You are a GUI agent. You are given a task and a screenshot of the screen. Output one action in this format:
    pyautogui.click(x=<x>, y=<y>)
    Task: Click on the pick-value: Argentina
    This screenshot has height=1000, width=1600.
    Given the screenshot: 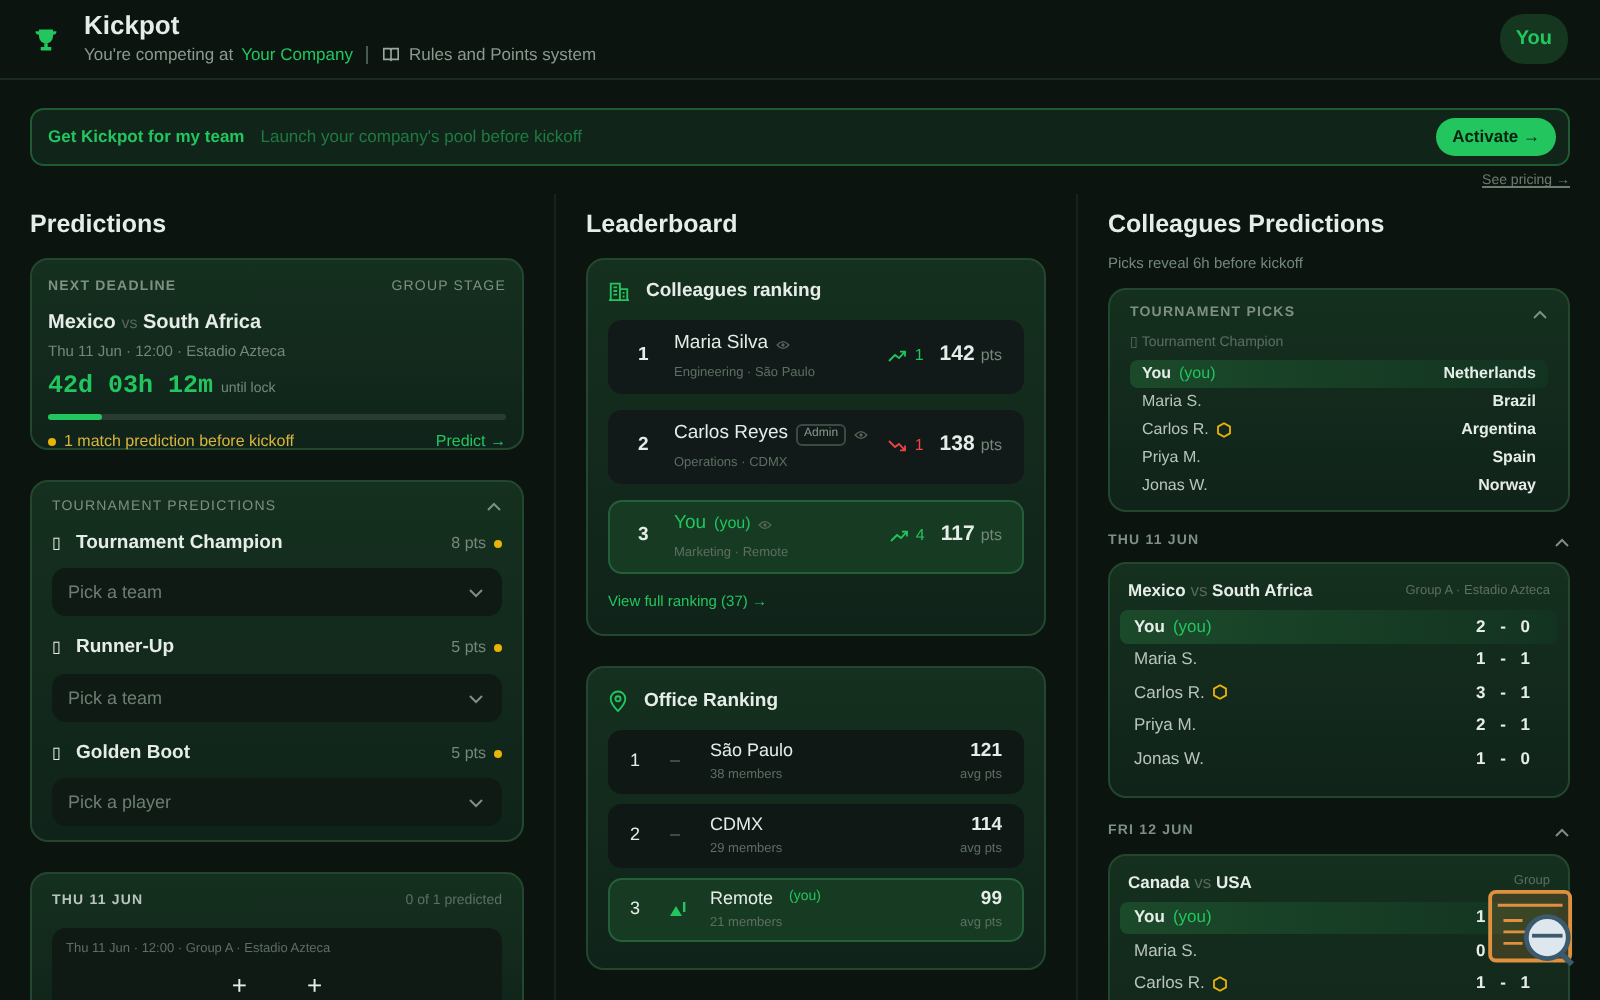 What is the action you would take?
    pyautogui.click(x=1498, y=429)
    